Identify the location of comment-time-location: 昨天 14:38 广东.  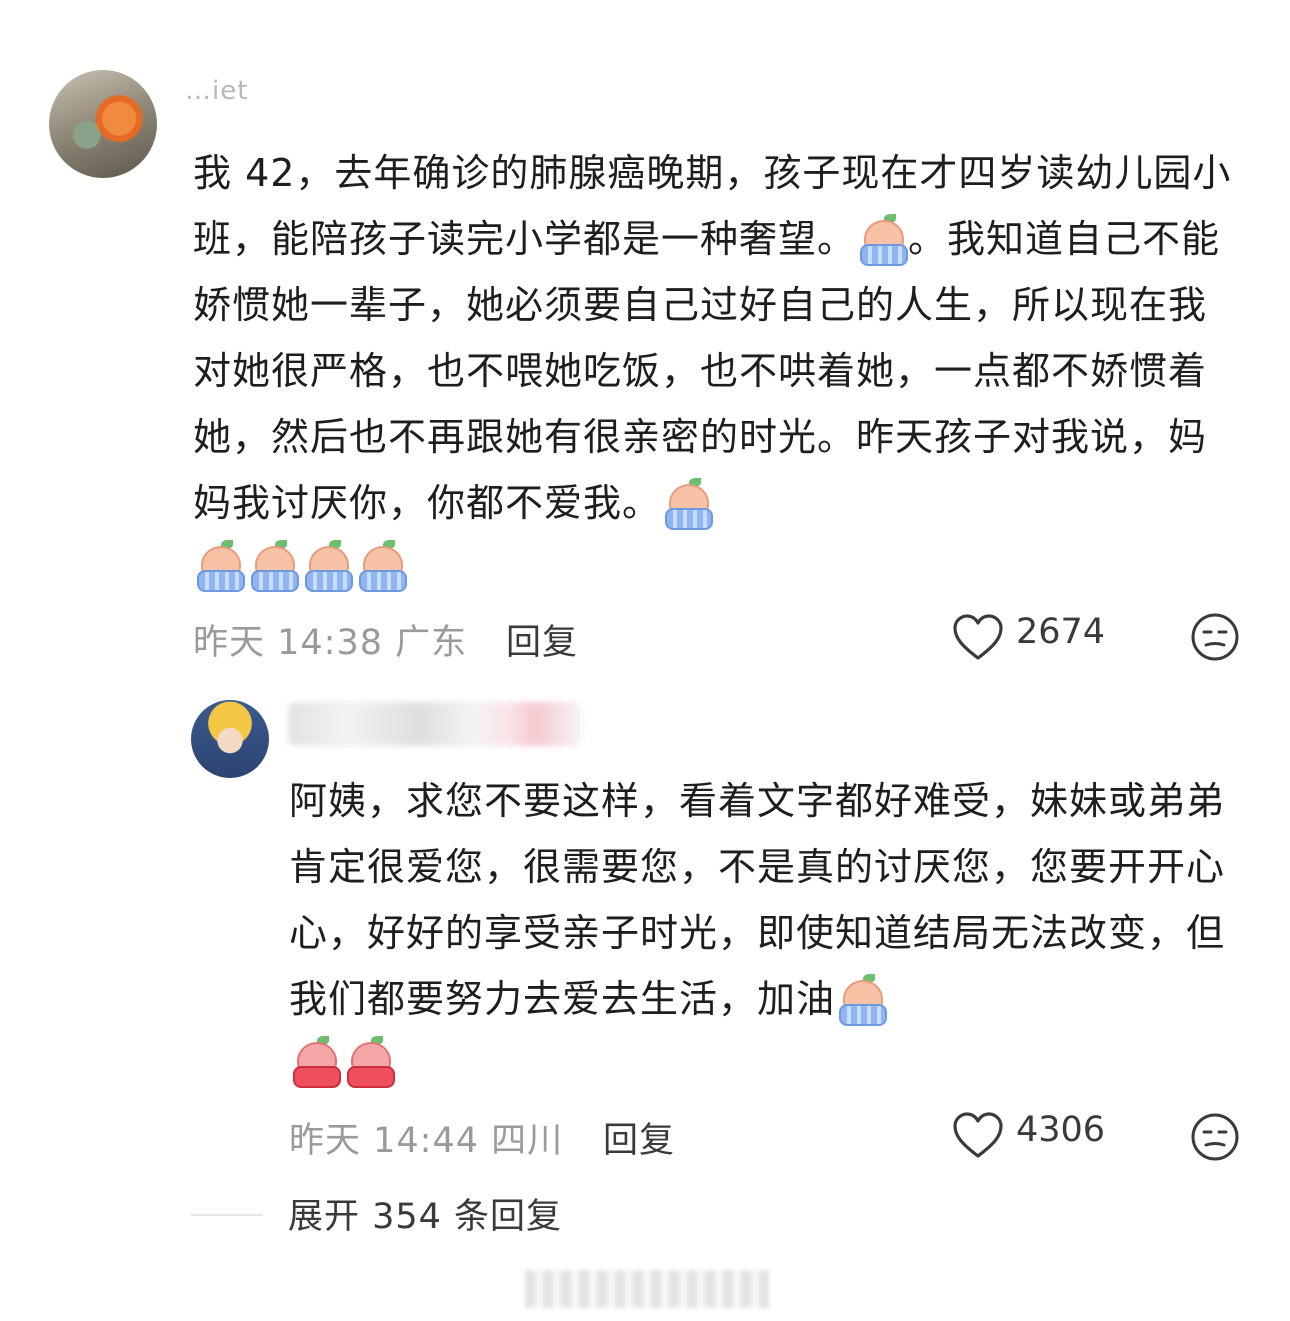
(330, 643).